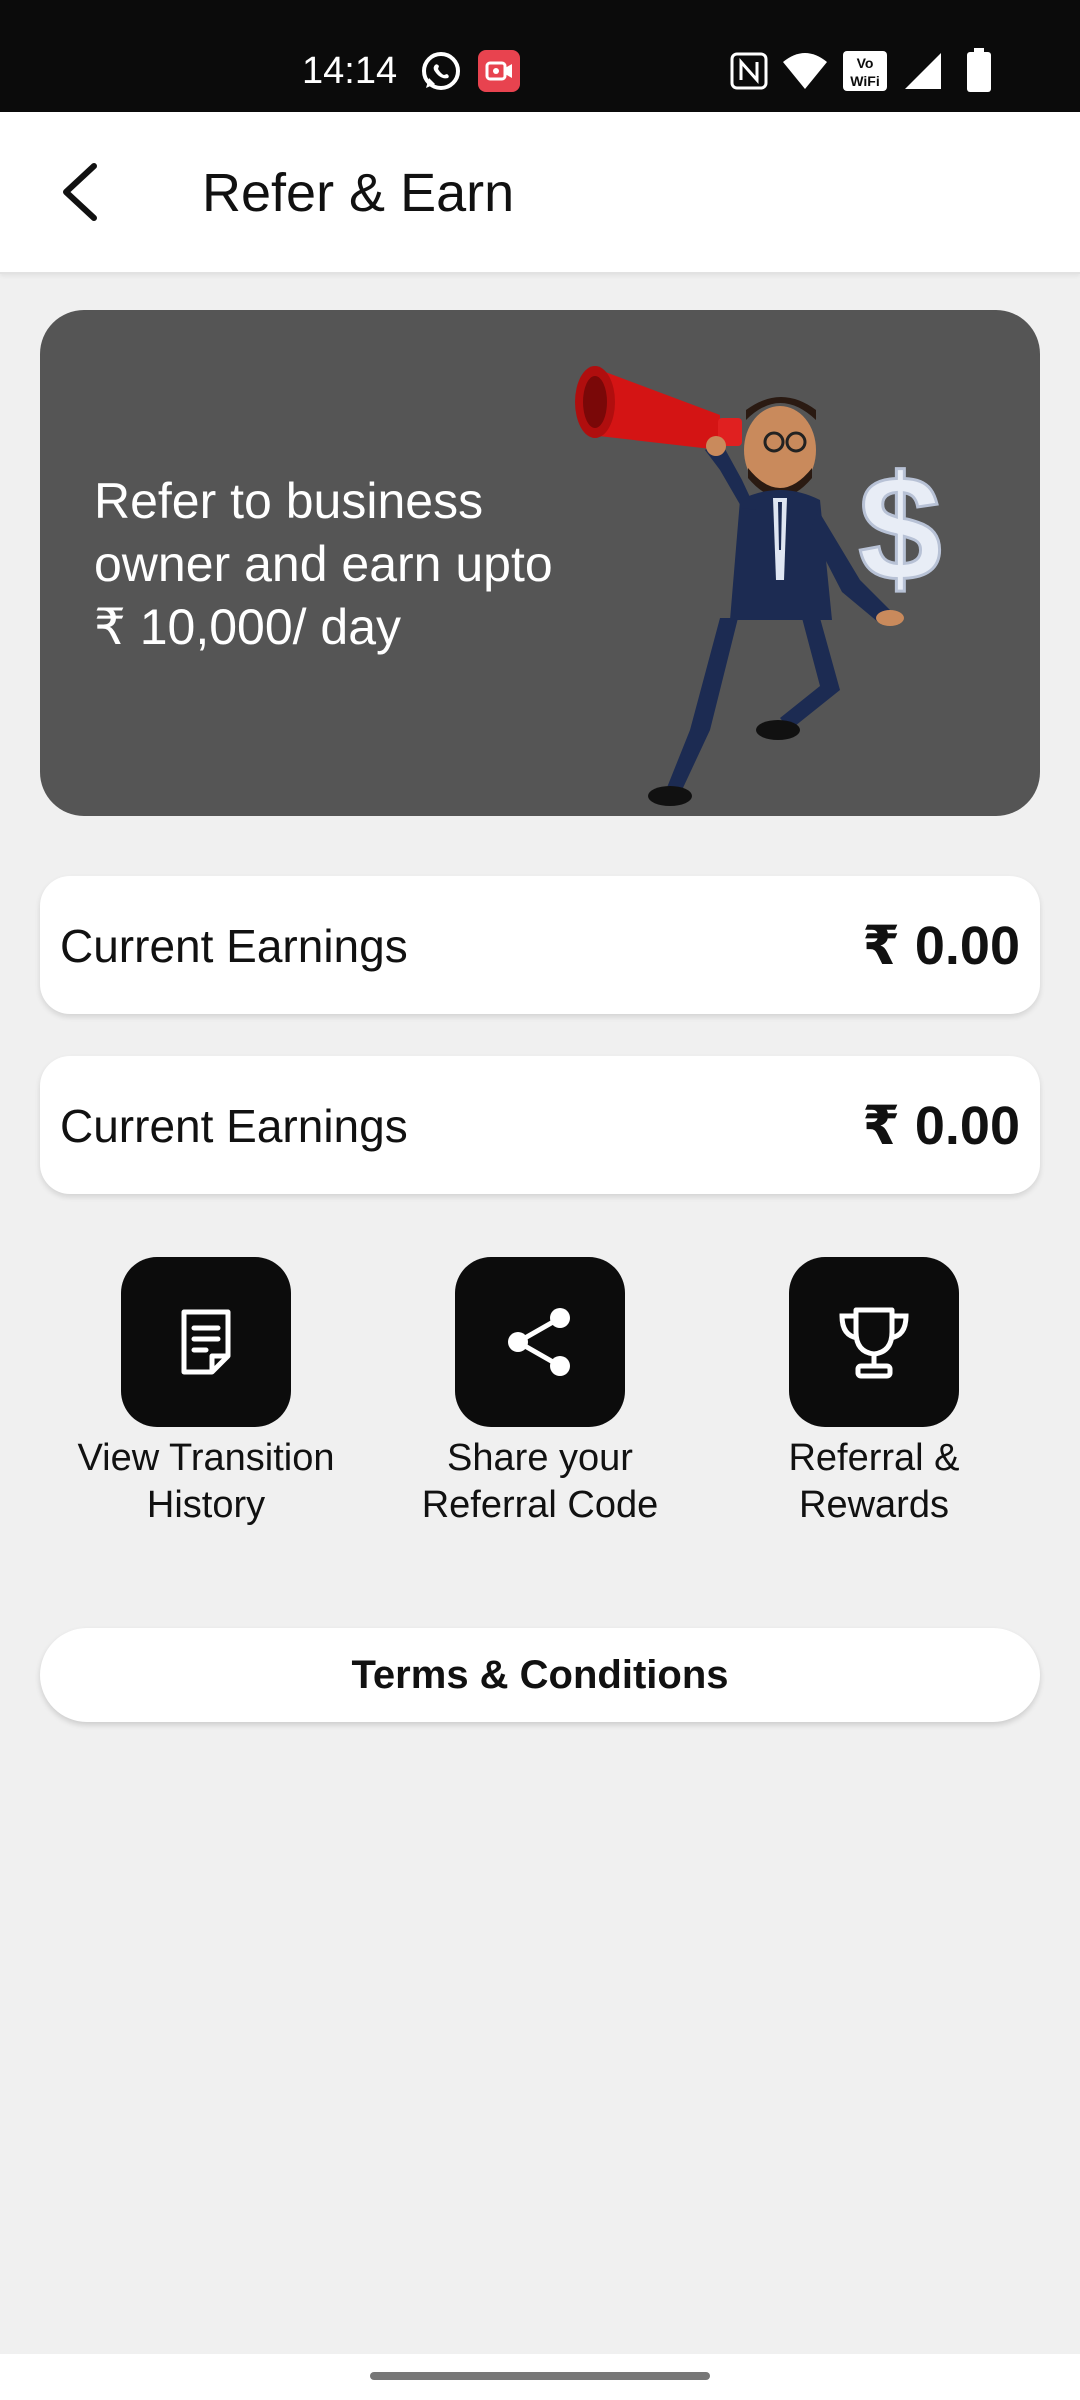 The width and height of the screenshot is (1080, 2400). I want to click on back-button, so click(80, 192).